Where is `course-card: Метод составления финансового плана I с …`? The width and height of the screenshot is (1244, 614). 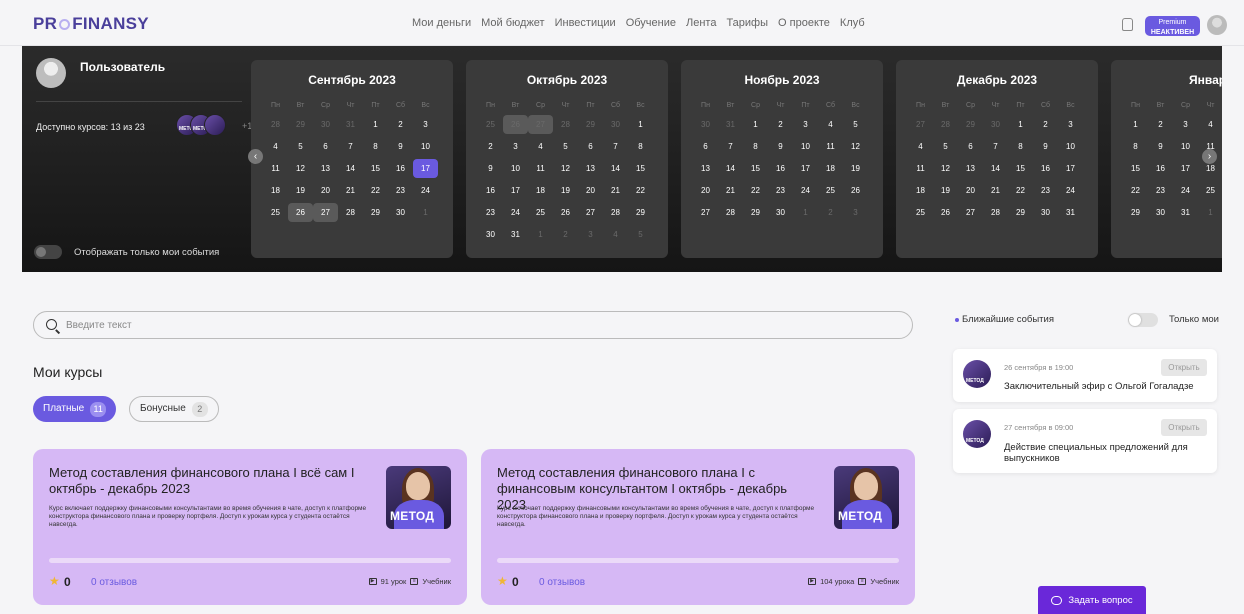 course-card: Метод составления финансового плана I с … is located at coordinates (698, 527).